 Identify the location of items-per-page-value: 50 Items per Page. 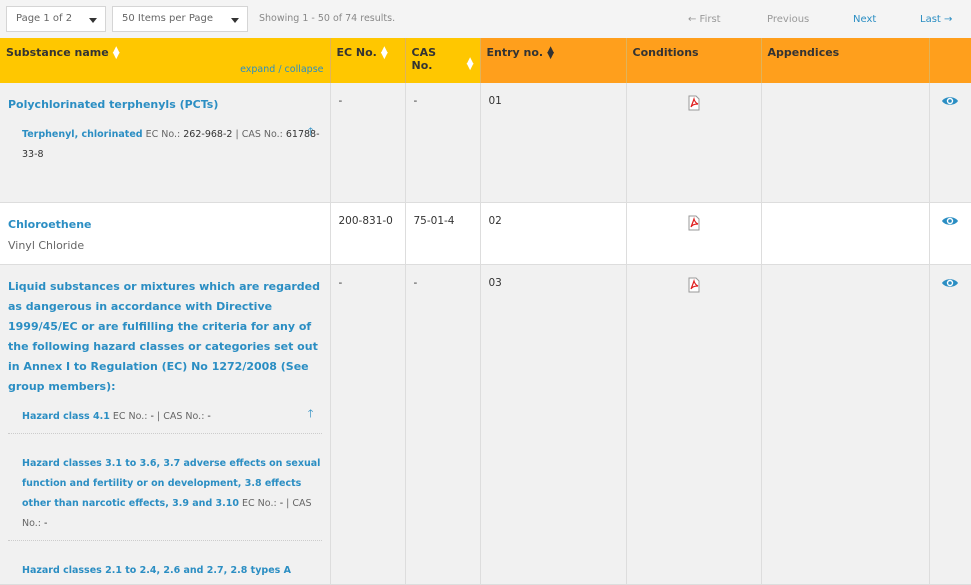
(168, 18).